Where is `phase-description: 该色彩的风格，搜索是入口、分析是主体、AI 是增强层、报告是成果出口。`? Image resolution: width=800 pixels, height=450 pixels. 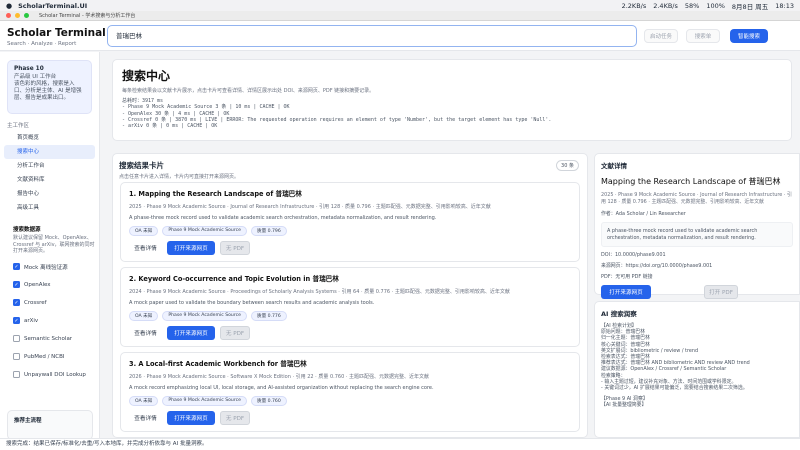 phase-description: 该色彩的风格，搜索是入口、分析是主体、AI 是增强层、报告是成果出口。 is located at coordinates (48, 91).